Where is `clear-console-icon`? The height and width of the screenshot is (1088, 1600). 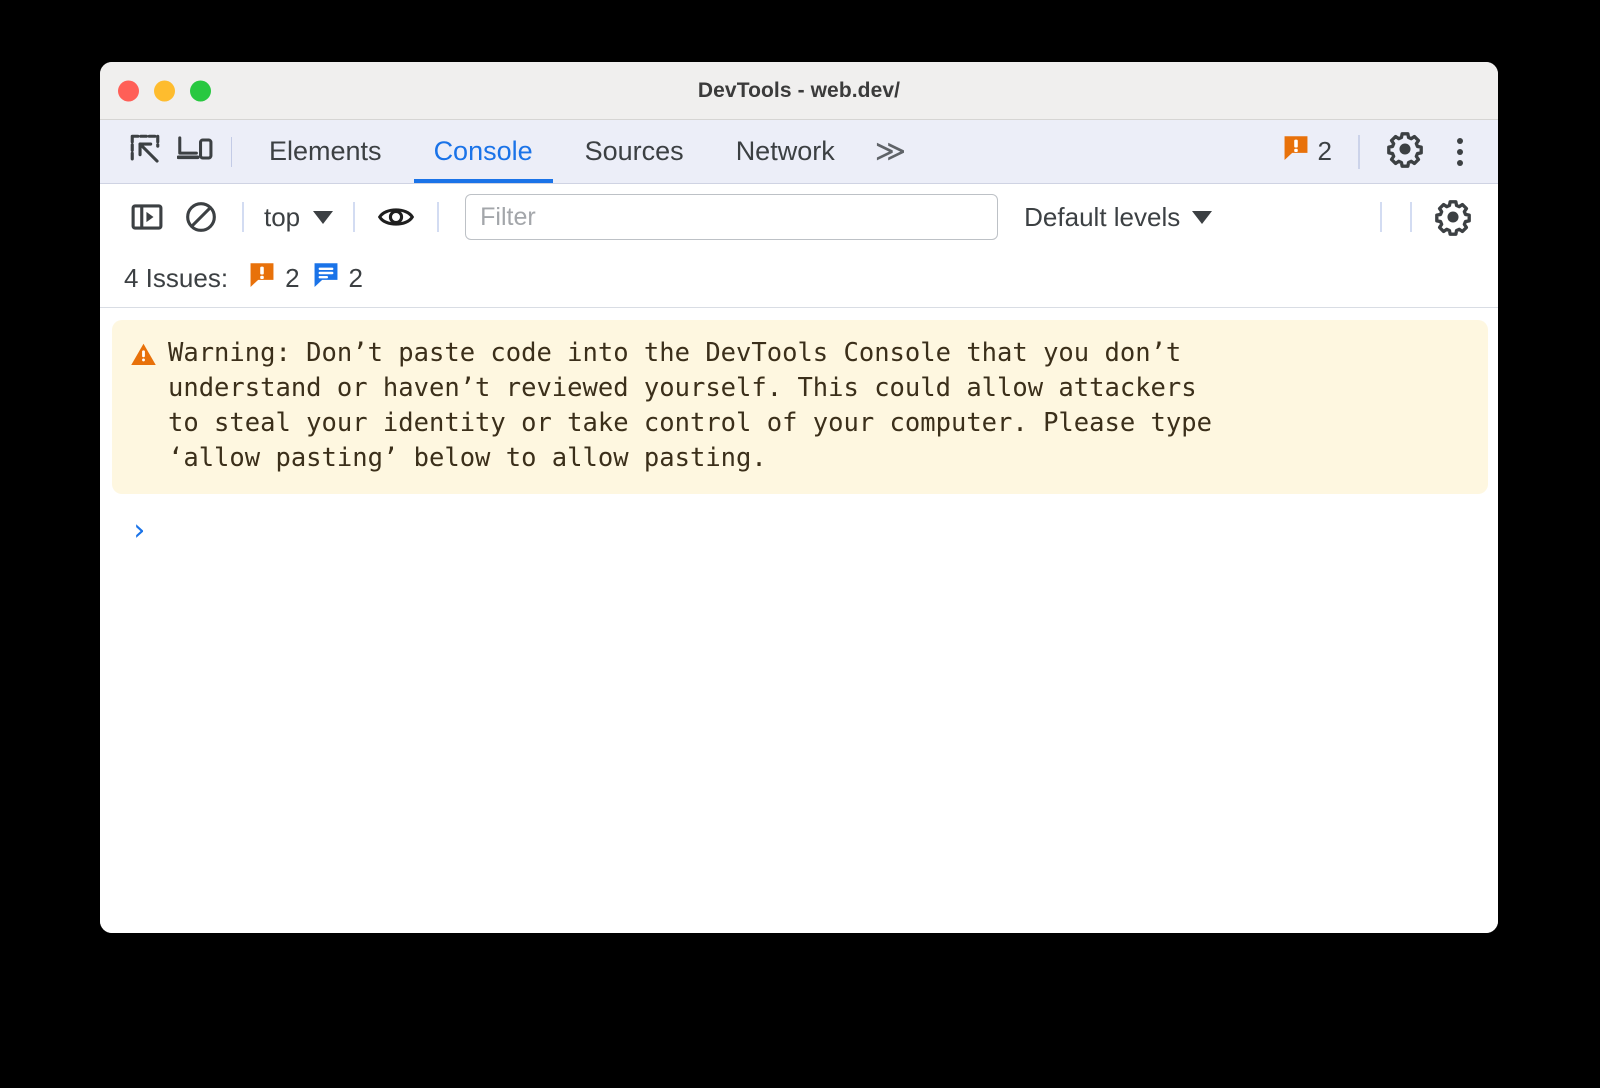 clear-console-icon is located at coordinates (201, 217).